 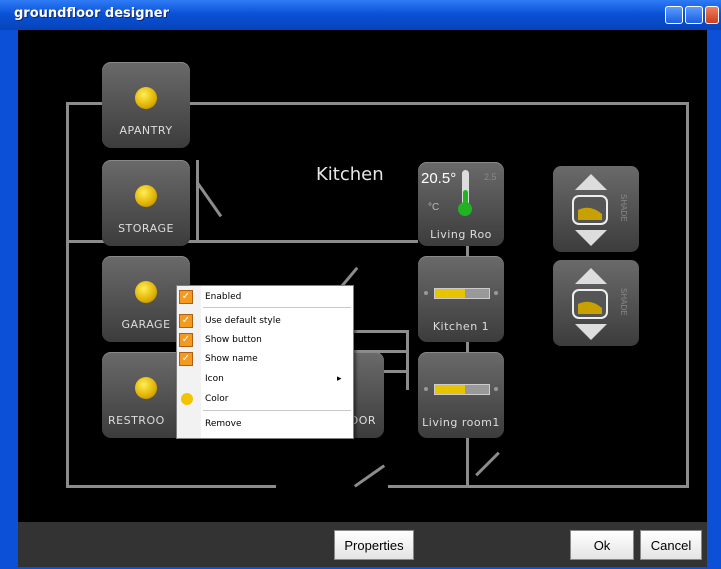 I want to click on tile-label: Living Roo, so click(x=461, y=234).